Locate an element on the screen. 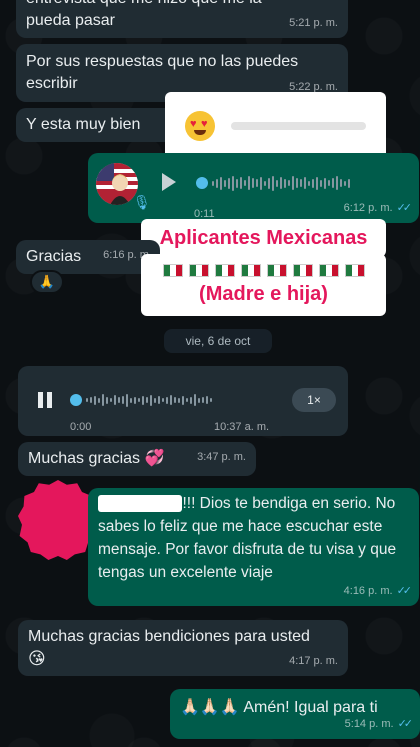 This screenshot has width=420, height=747. voice-message-incoming: 1× 0:00 10:37 a. m. is located at coordinates (183, 401).